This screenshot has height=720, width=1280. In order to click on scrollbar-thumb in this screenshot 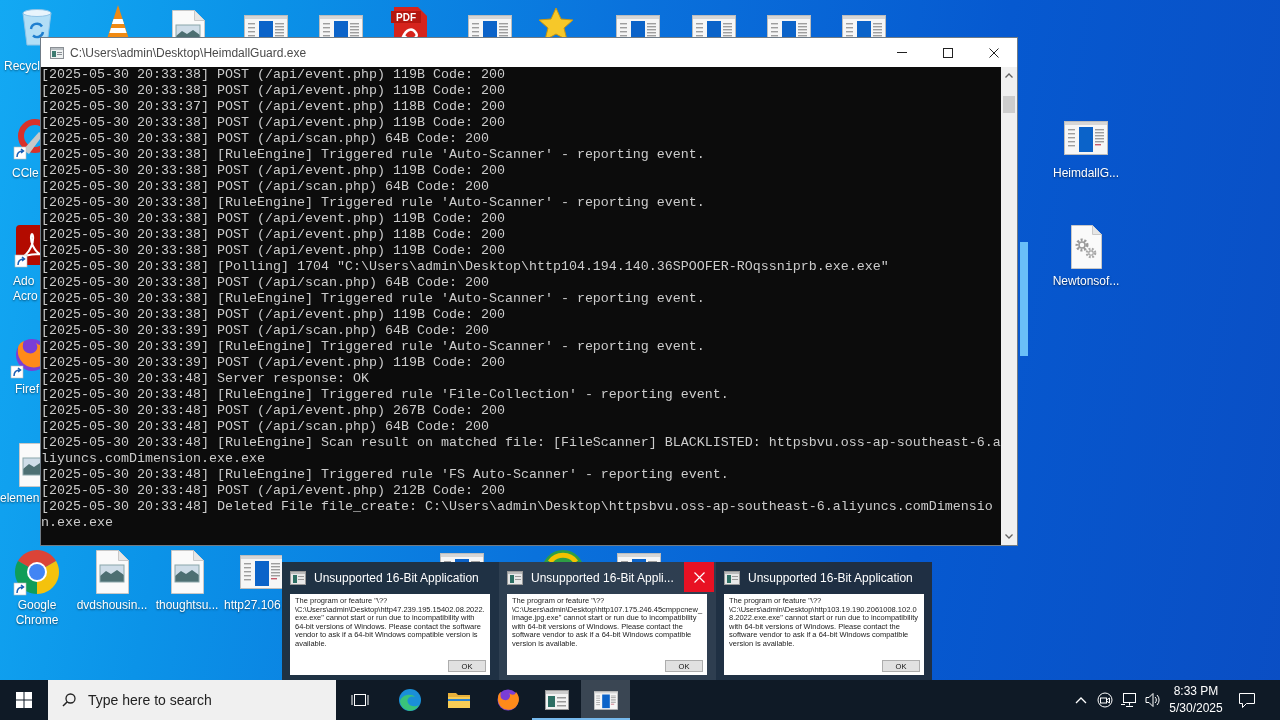, I will do `click(1009, 104)`.